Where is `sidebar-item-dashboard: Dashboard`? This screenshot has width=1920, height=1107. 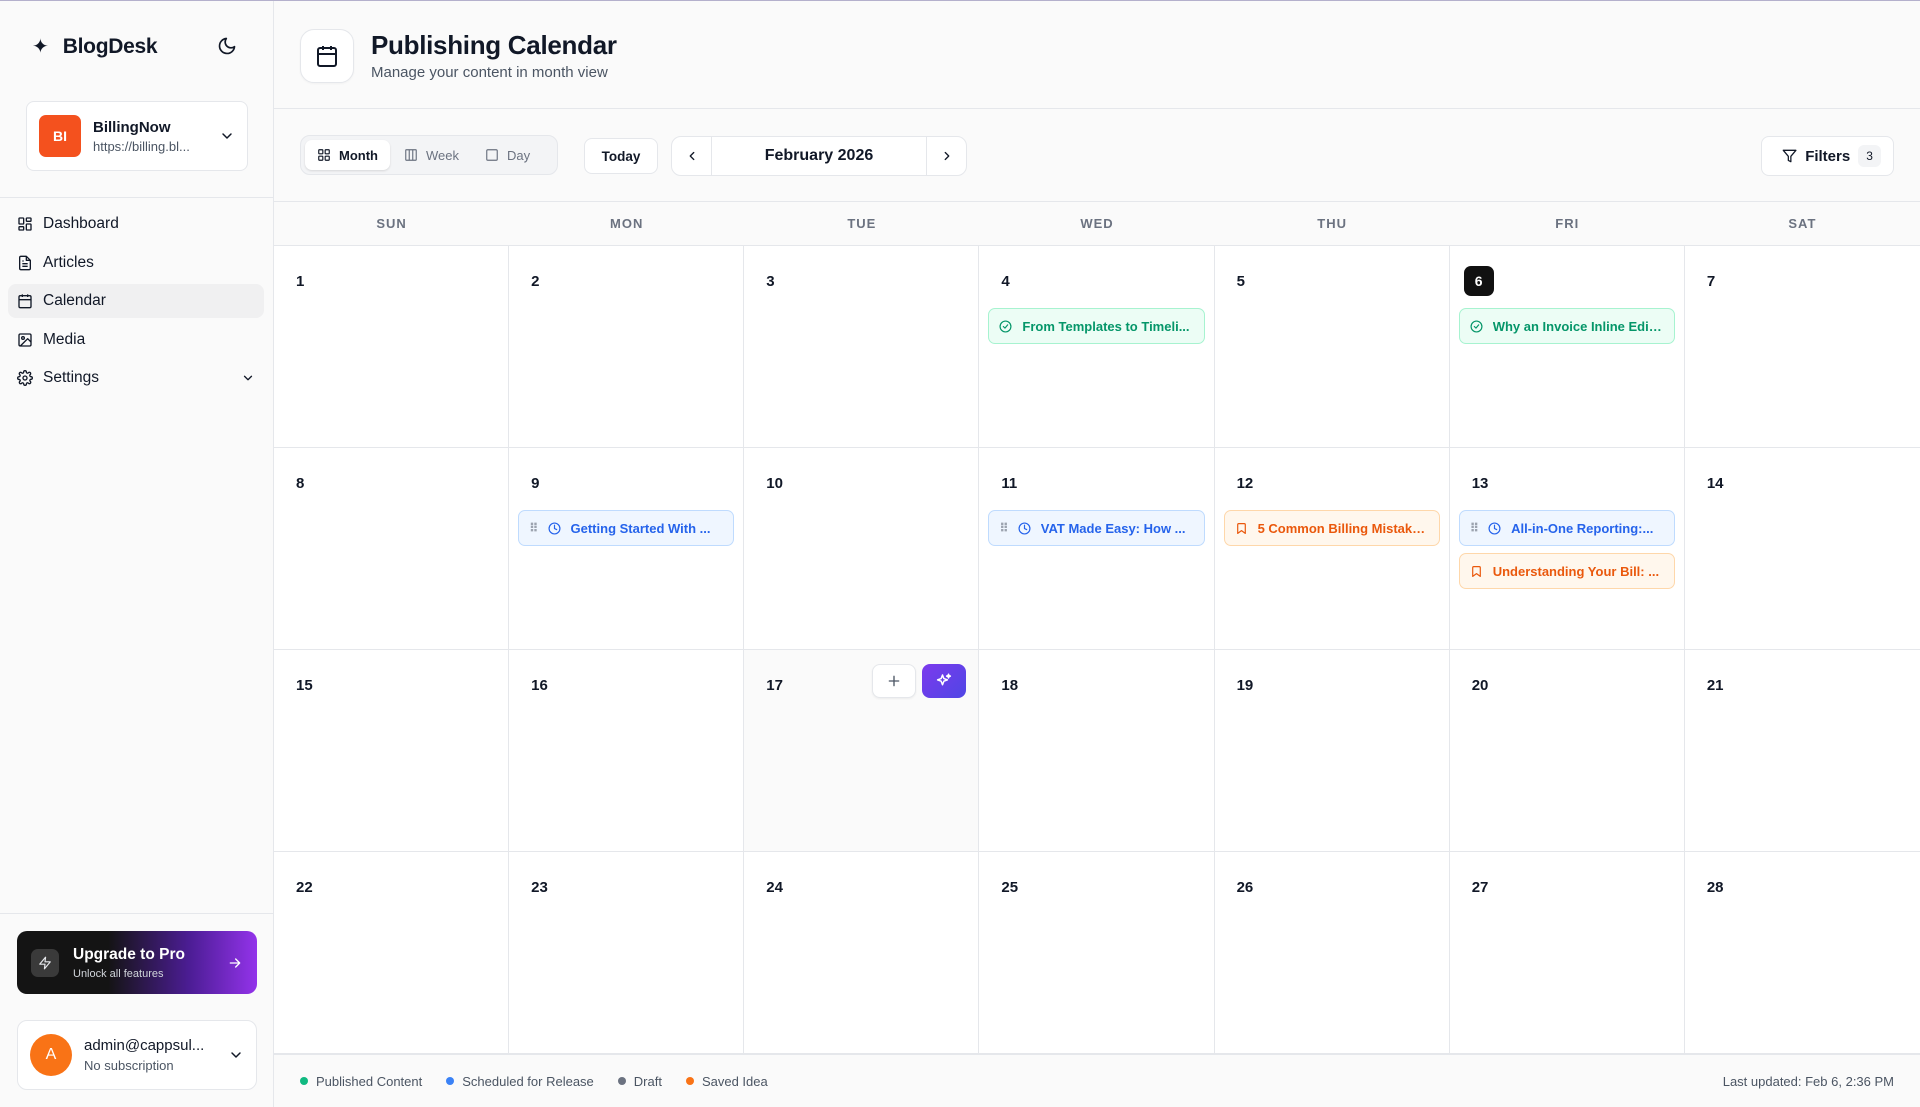 sidebar-item-dashboard: Dashboard is located at coordinates (136, 224).